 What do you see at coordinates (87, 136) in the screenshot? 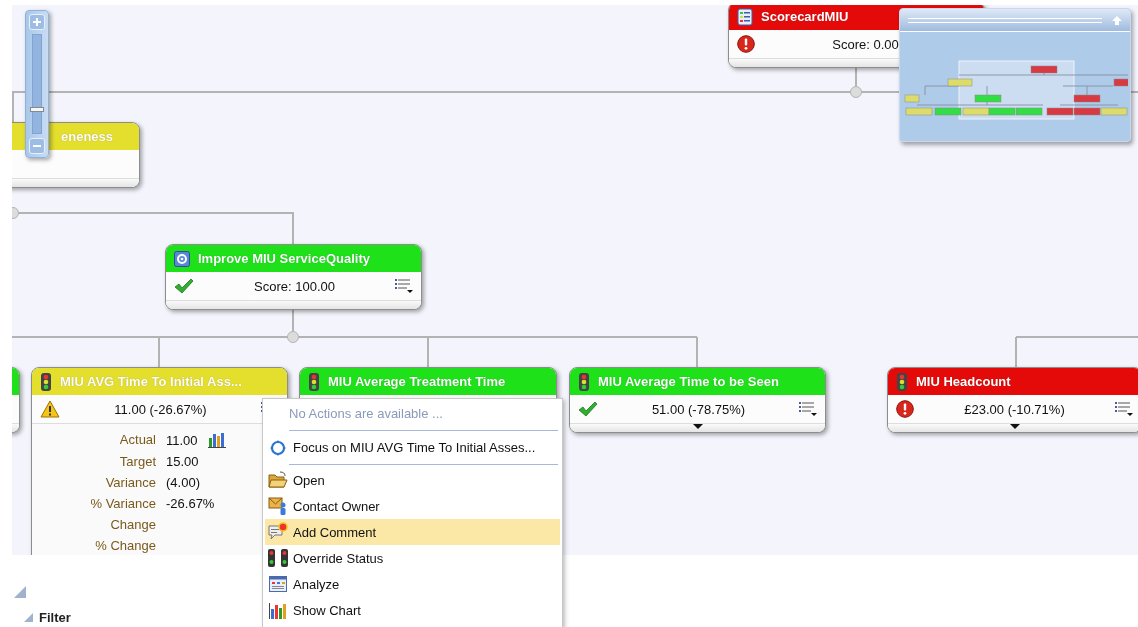
I see `node-title: eneness` at bounding box center [87, 136].